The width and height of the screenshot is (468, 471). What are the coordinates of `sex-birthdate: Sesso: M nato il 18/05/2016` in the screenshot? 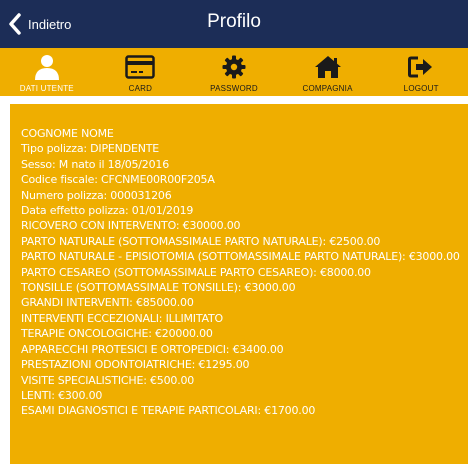 It's located at (95, 164).